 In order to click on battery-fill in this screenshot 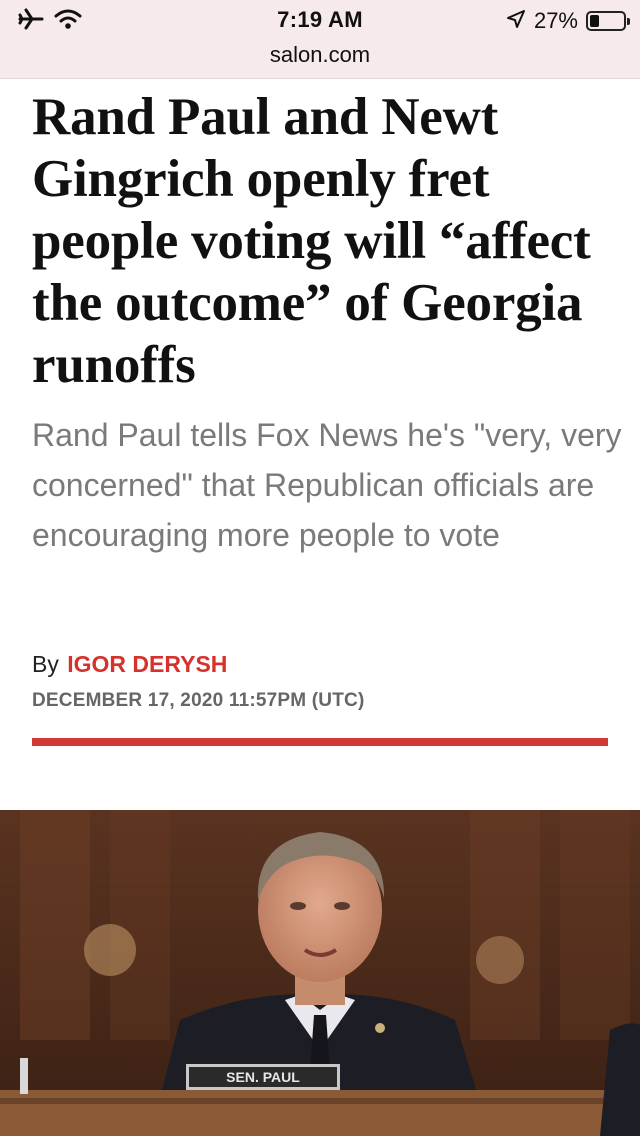, I will do `click(594, 21)`.